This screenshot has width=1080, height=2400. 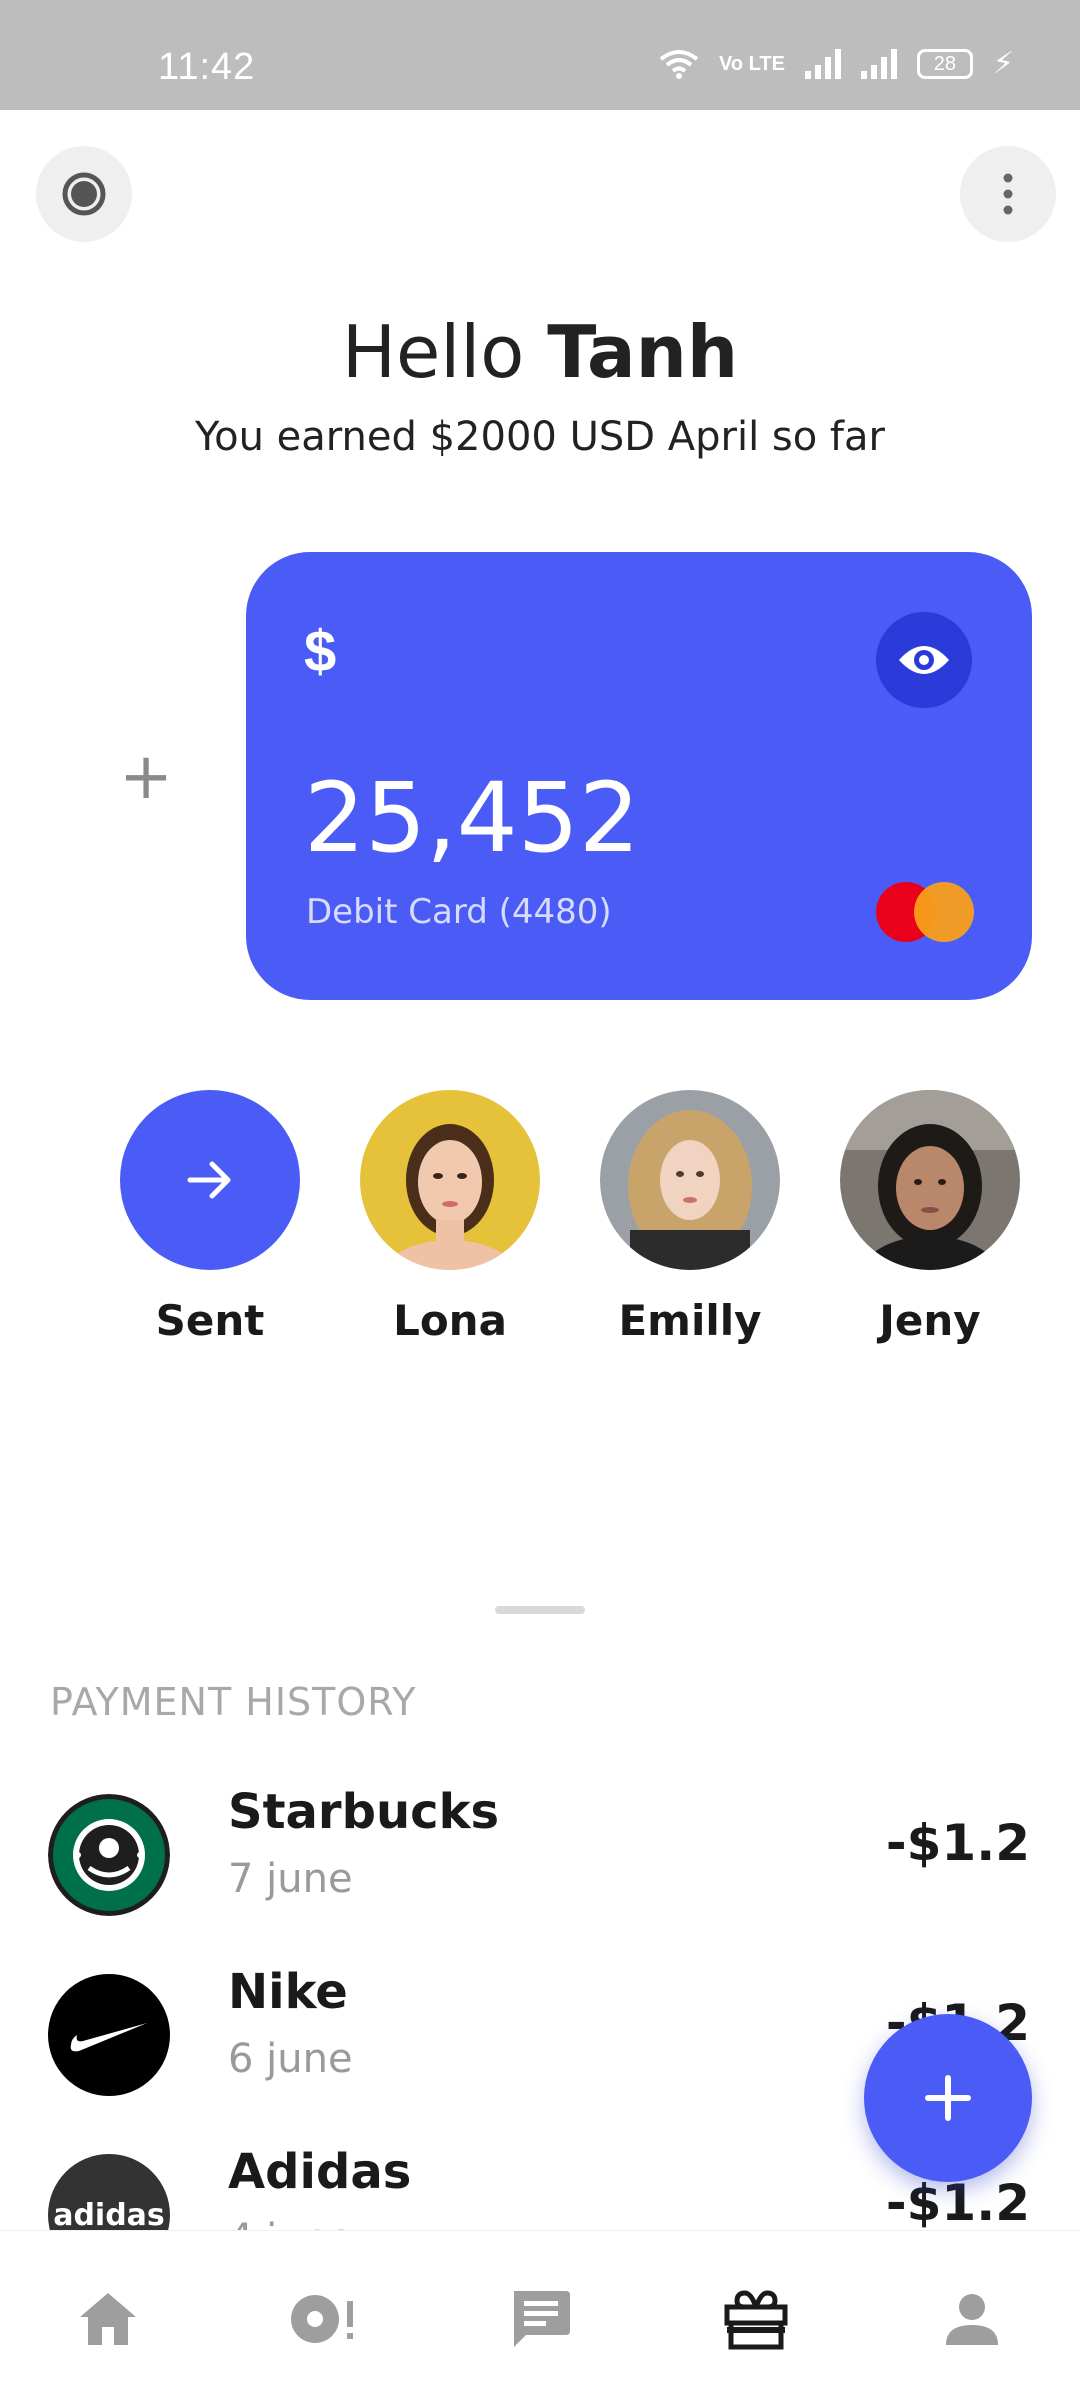 What do you see at coordinates (540, 1859) in the screenshot?
I see `list-item: Starbucks 7 june -$1.2` at bounding box center [540, 1859].